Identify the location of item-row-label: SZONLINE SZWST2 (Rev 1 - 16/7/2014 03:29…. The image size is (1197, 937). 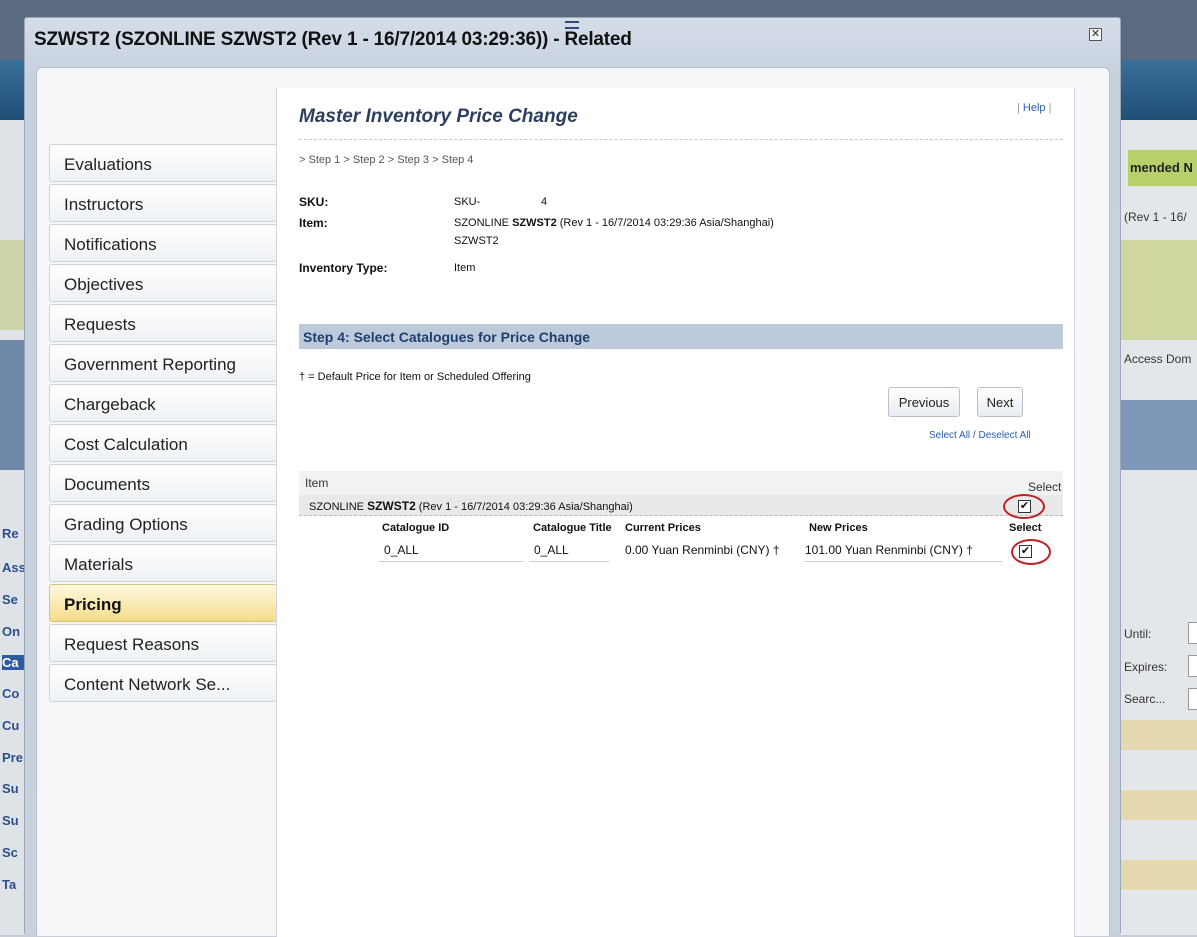
(471, 506).